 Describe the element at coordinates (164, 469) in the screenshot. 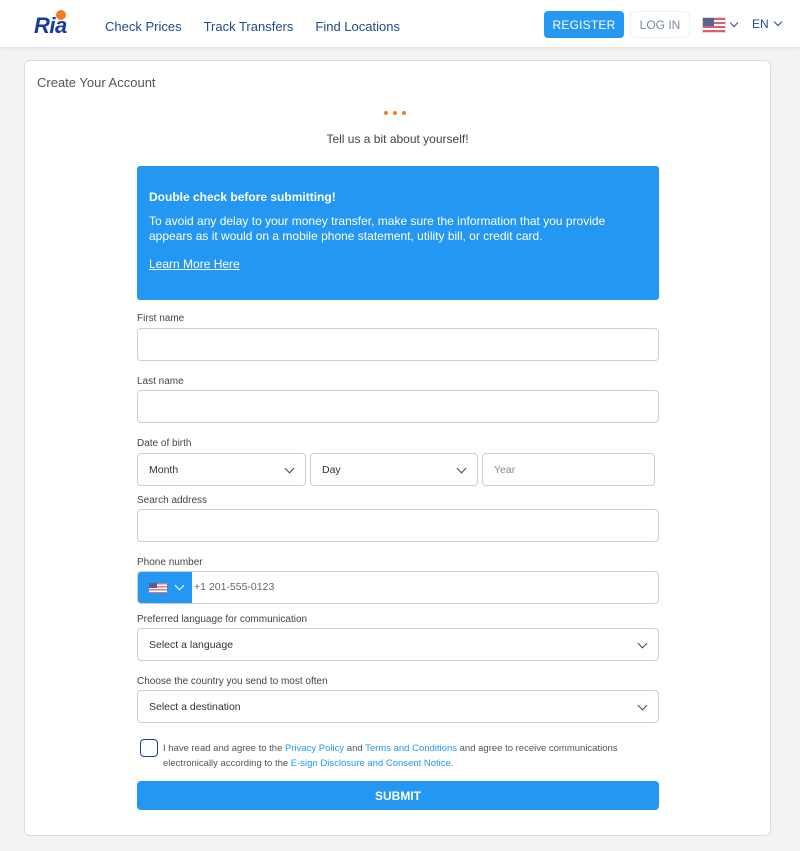

I see `dob-month-value: Month` at that location.